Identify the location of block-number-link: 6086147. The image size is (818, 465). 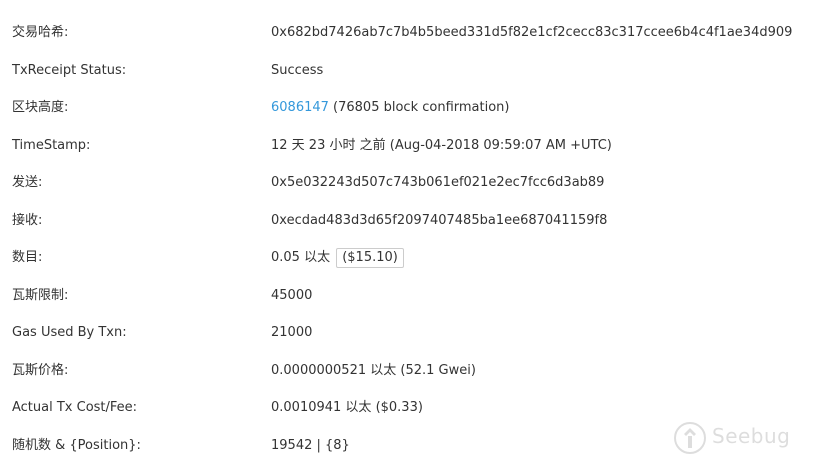
(300, 107).